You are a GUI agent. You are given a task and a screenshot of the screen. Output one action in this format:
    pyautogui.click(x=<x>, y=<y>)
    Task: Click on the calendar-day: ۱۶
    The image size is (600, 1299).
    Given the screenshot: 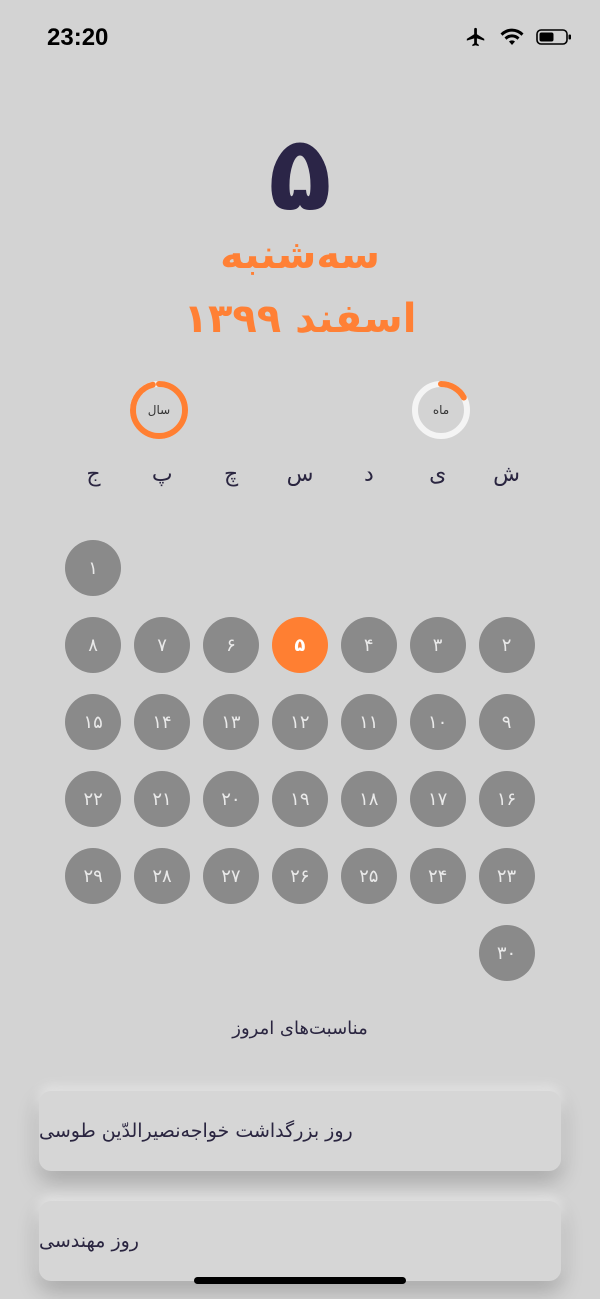 What is the action you would take?
    pyautogui.click(x=506, y=799)
    